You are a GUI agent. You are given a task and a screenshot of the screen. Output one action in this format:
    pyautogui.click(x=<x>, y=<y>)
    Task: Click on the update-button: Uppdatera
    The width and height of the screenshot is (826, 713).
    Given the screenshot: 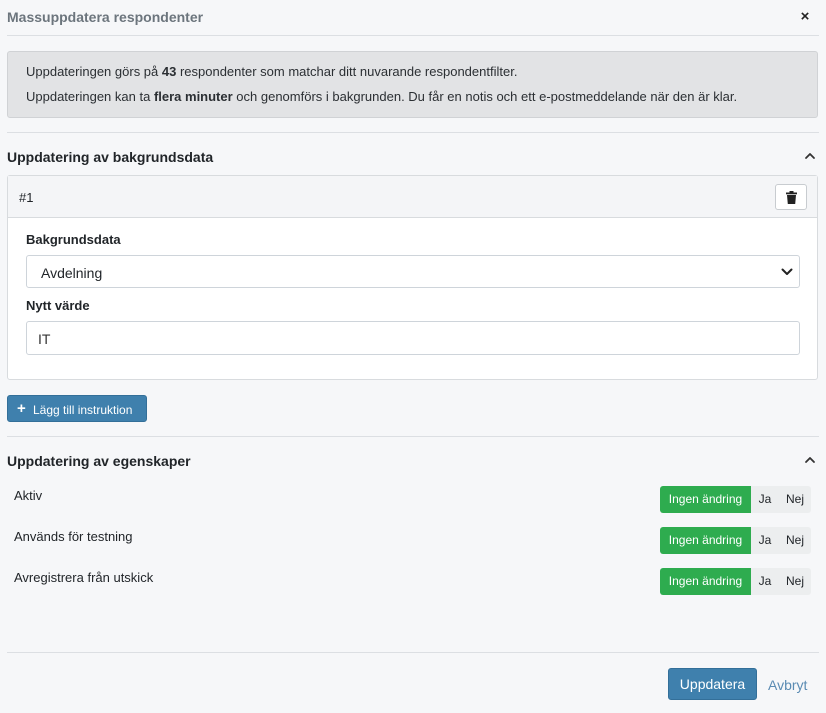 What is the action you would take?
    pyautogui.click(x=712, y=684)
    